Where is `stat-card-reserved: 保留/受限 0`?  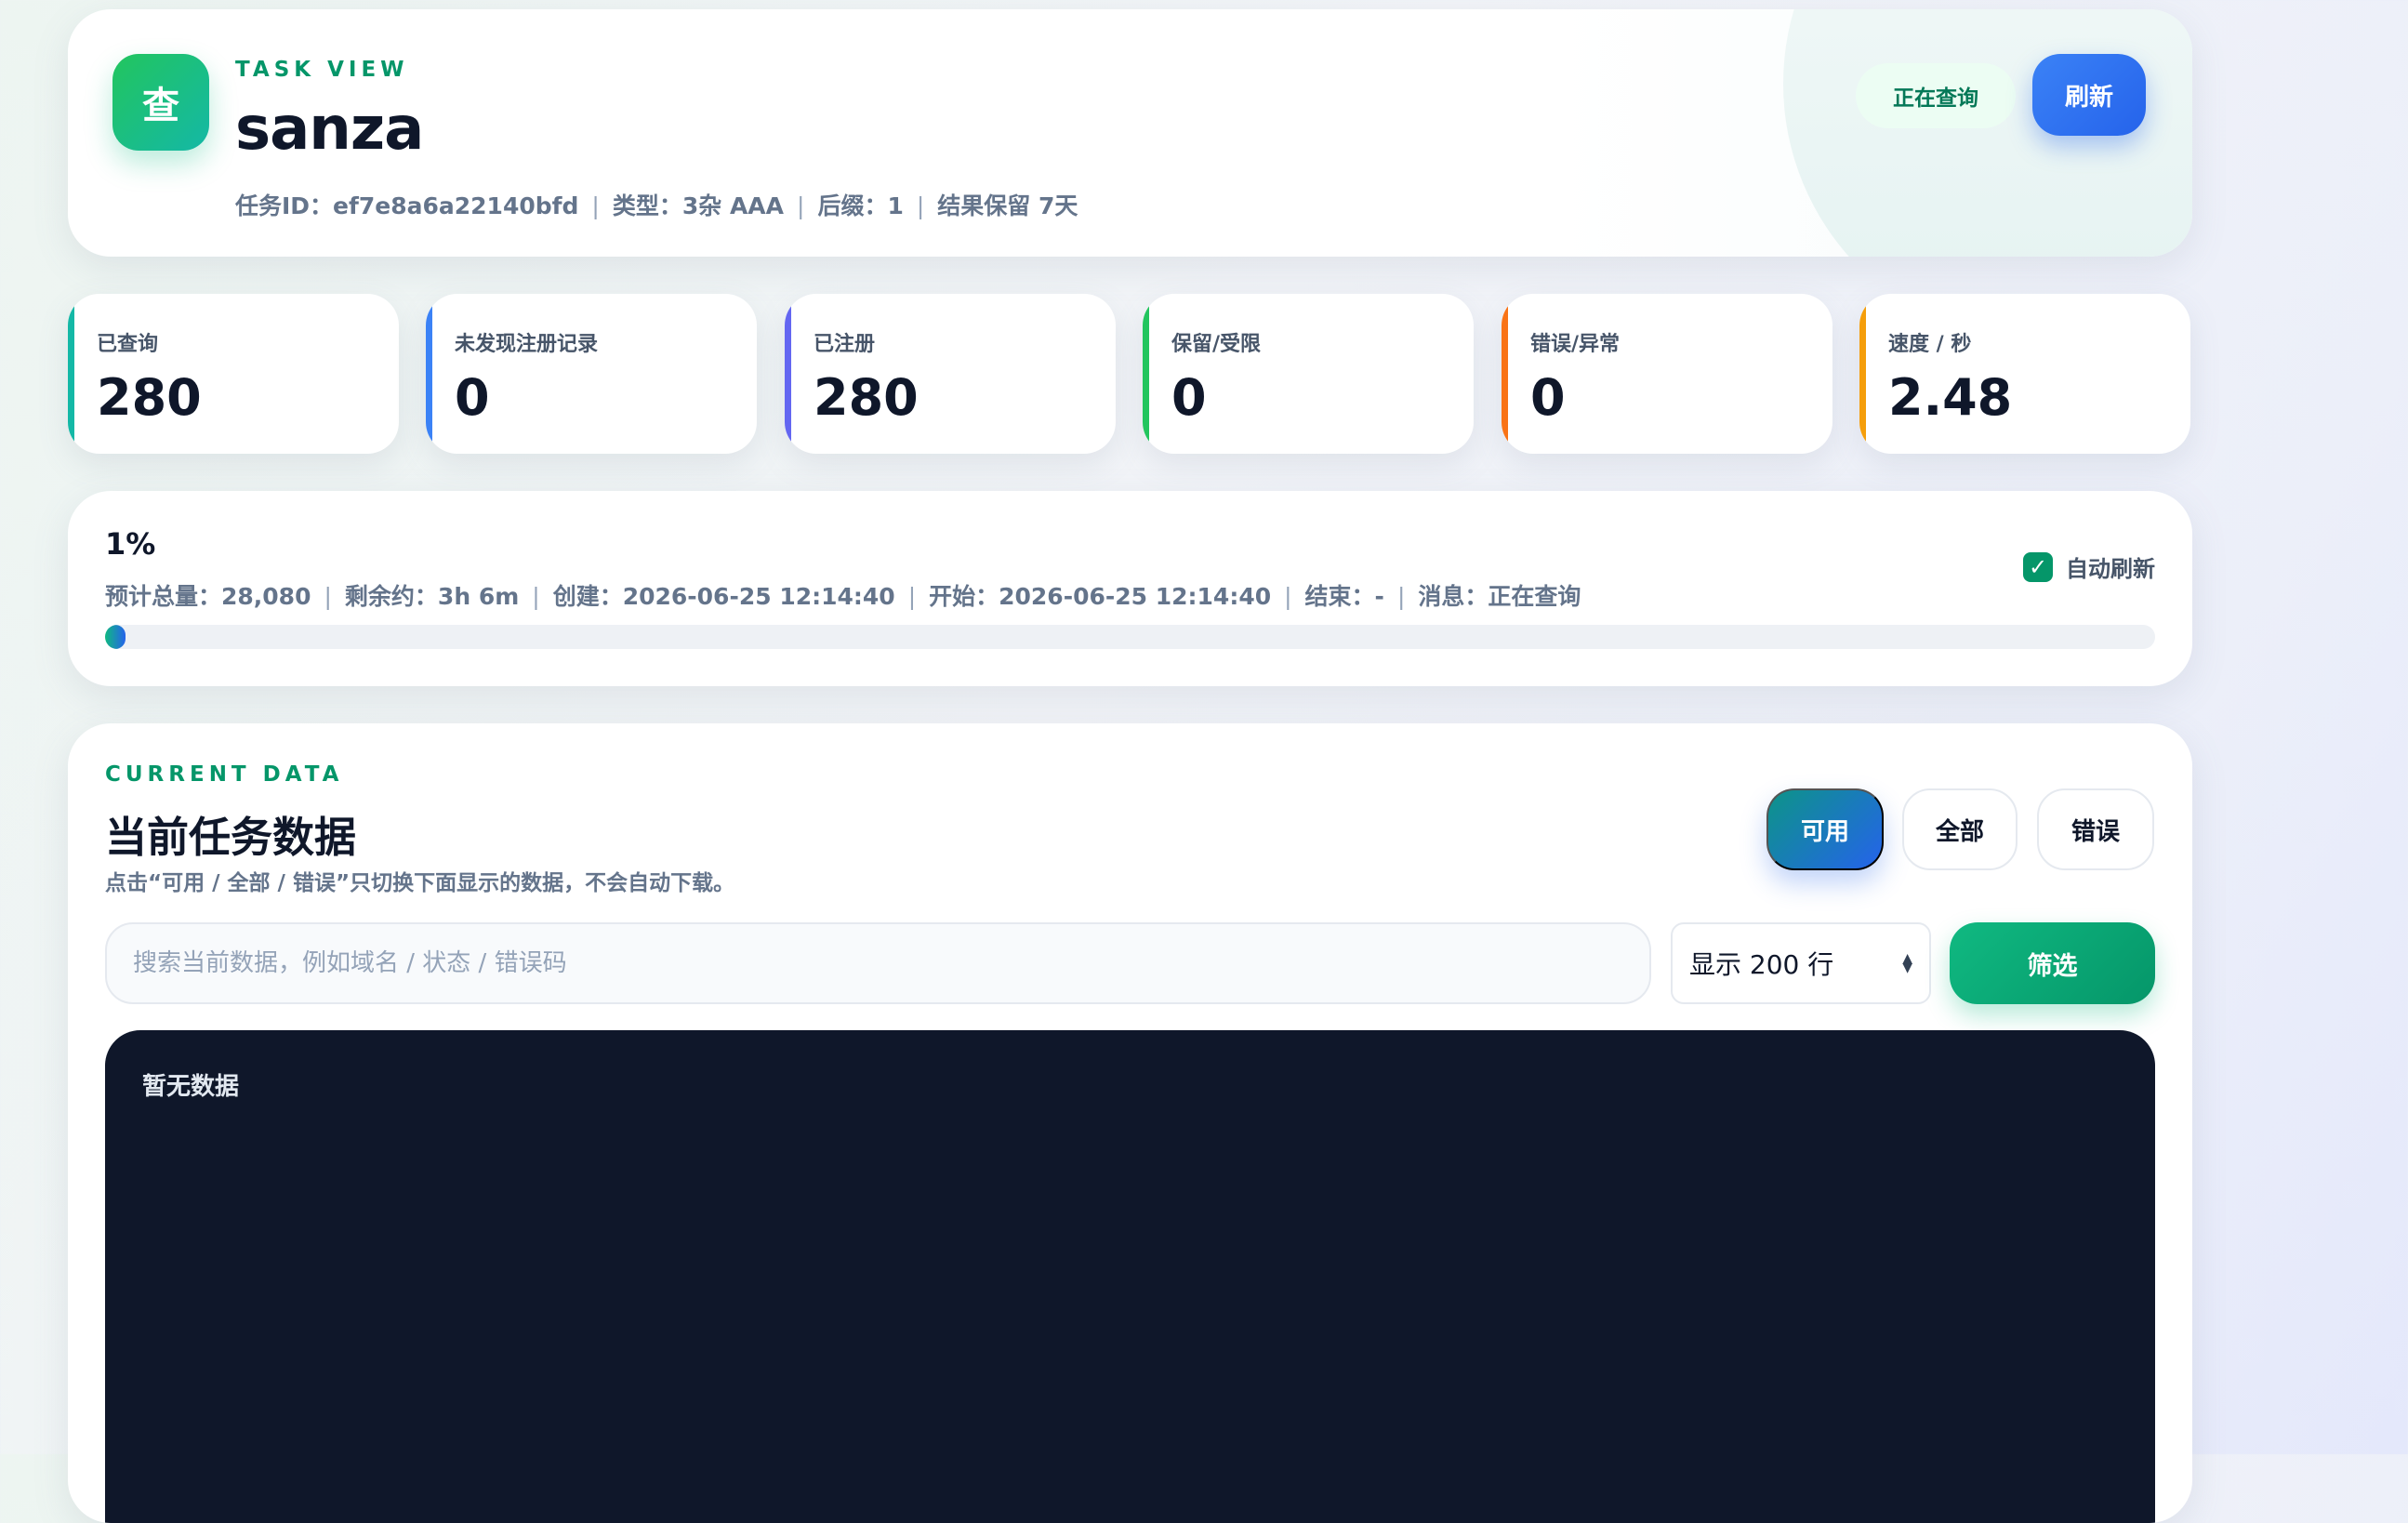
stat-card-reserved: 保留/受限 0 is located at coordinates (1308, 374).